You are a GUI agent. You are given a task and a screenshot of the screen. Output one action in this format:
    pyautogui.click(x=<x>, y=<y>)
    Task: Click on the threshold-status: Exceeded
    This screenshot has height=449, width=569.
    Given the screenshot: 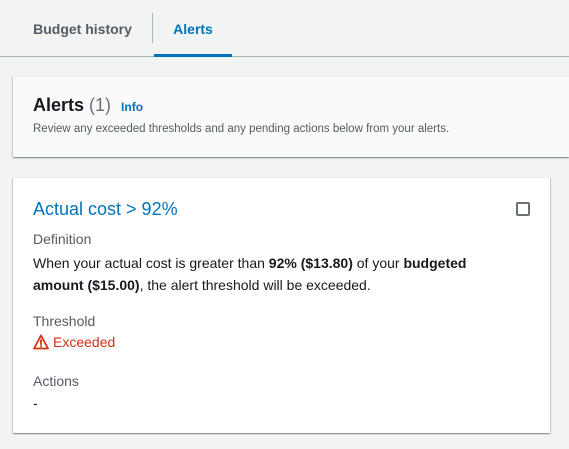 What is the action you would take?
    pyautogui.click(x=74, y=342)
    